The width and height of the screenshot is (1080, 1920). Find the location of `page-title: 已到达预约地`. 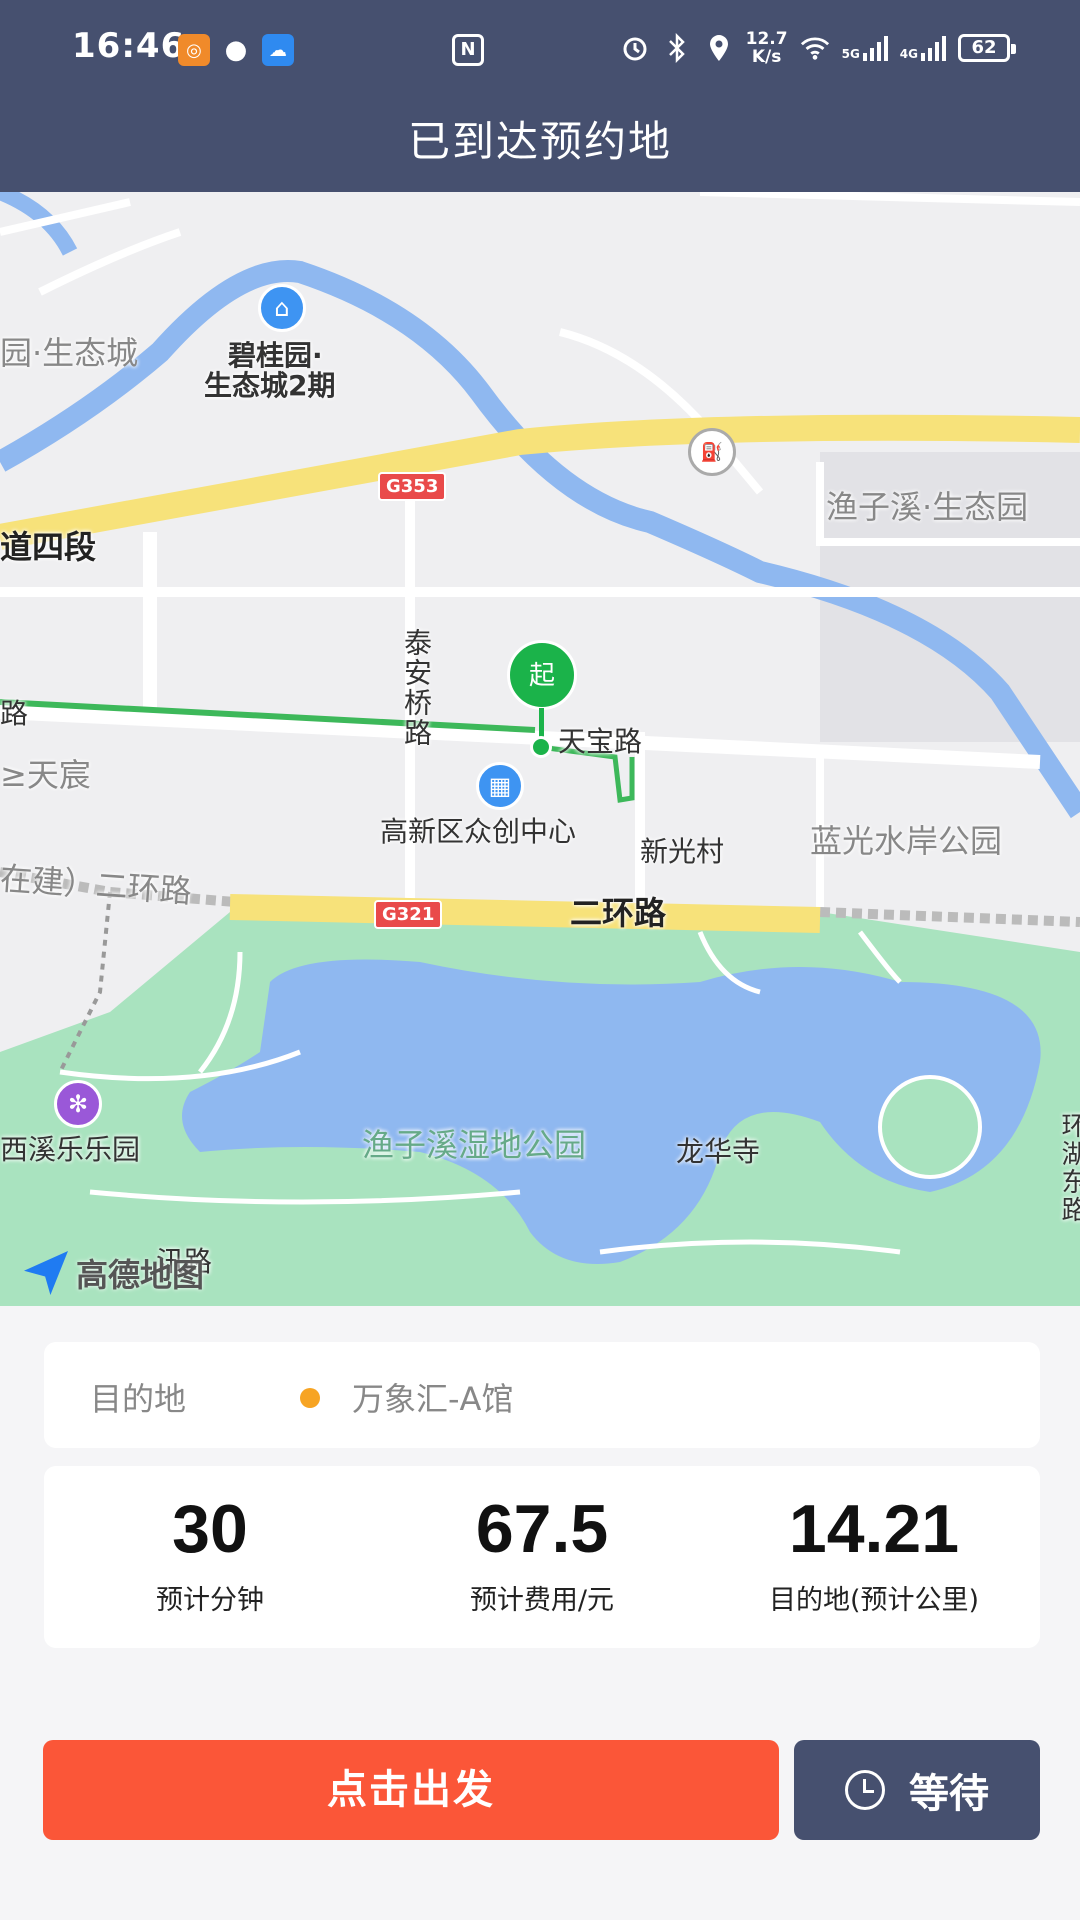

page-title: 已到达预约地 is located at coordinates (539, 141).